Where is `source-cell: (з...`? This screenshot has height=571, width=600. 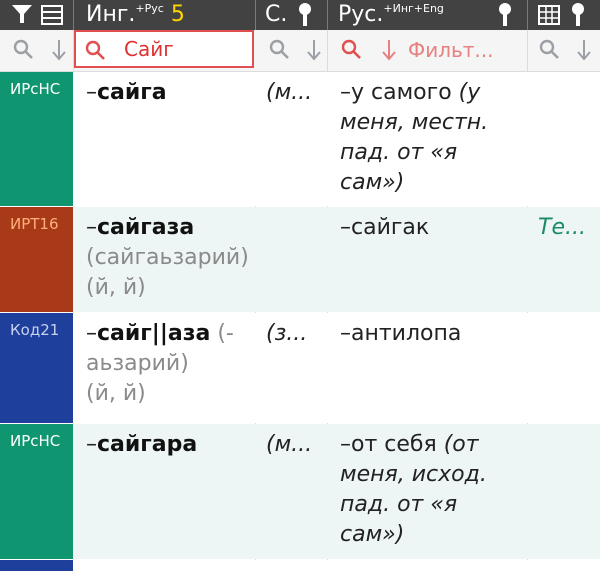 source-cell: (з... is located at coordinates (287, 333).